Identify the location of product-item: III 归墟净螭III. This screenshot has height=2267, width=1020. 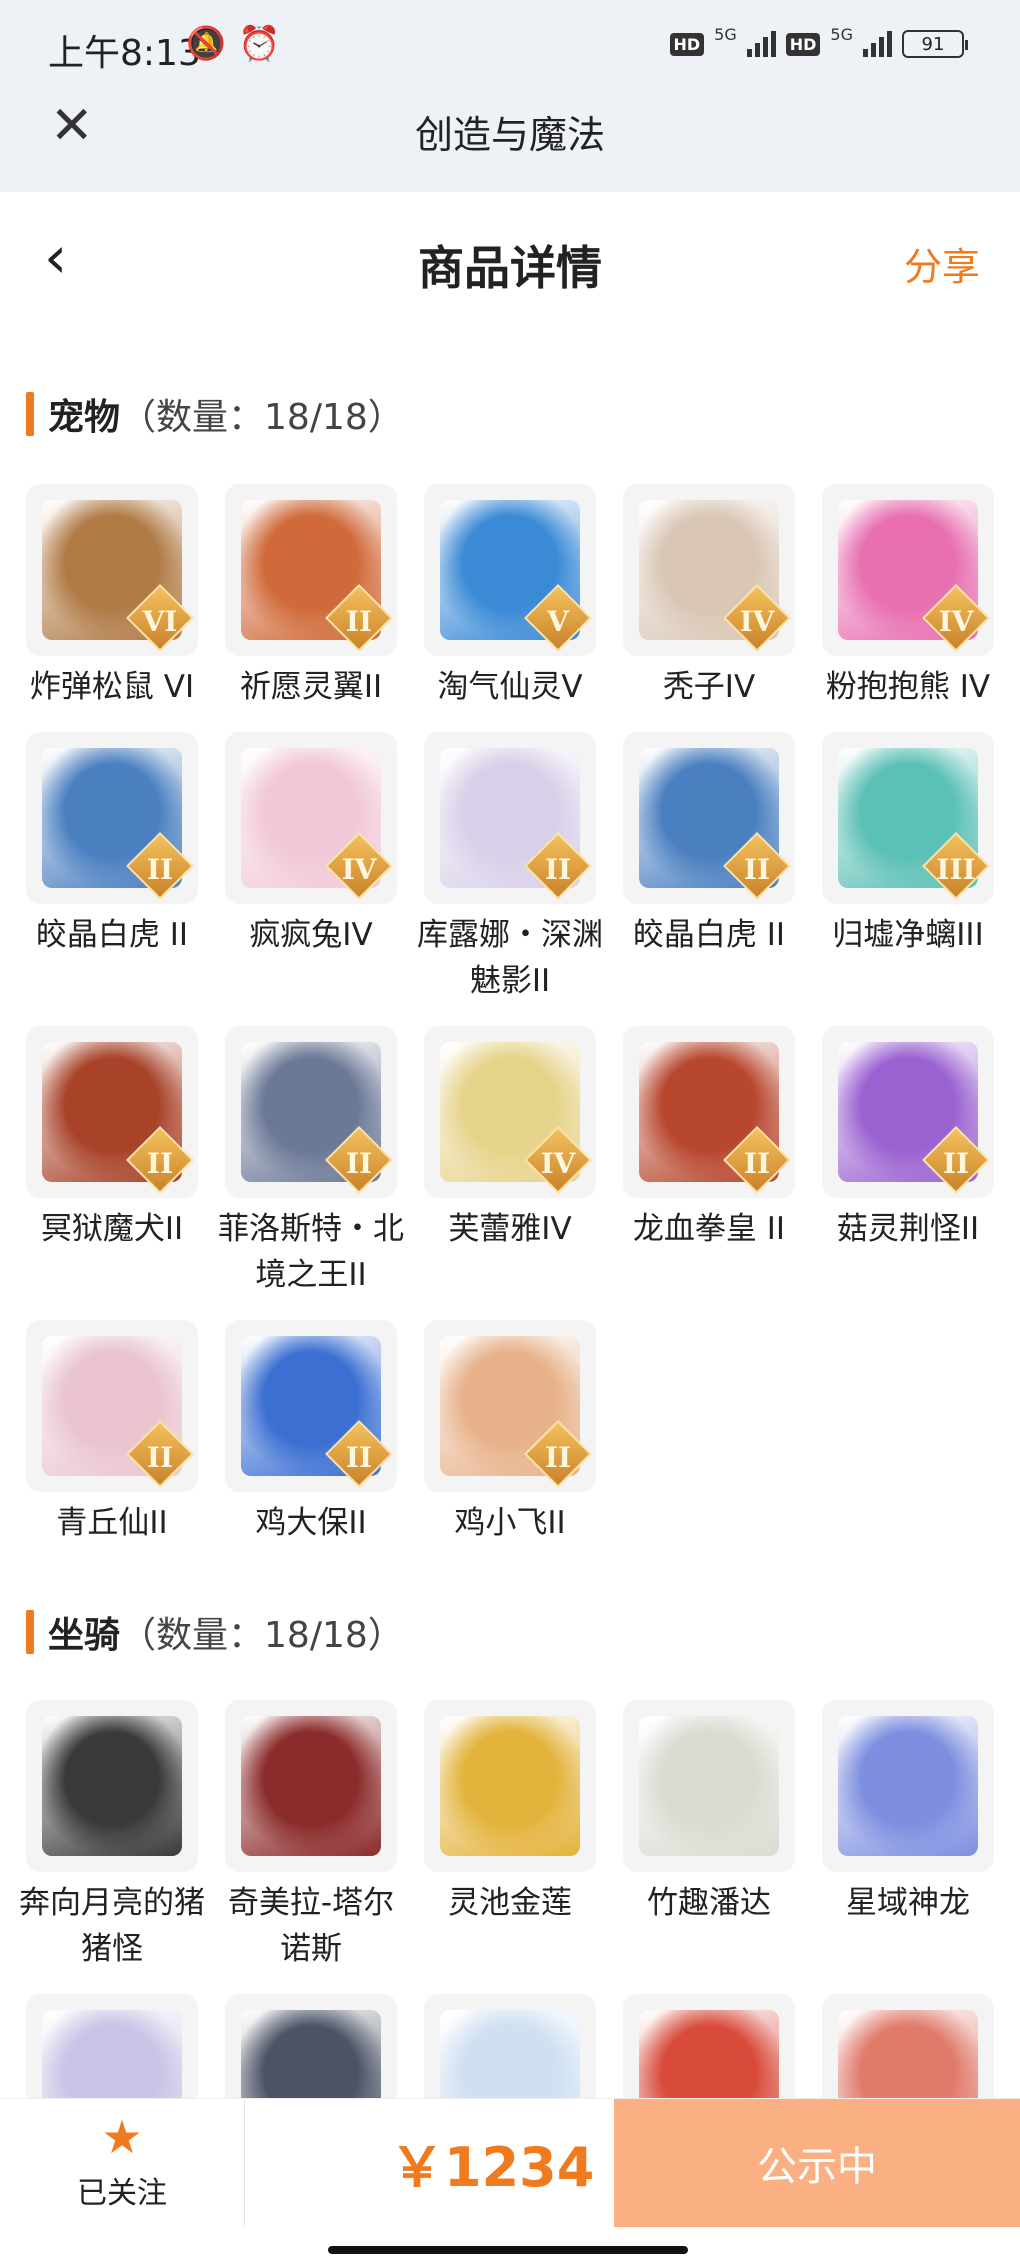
(908, 868).